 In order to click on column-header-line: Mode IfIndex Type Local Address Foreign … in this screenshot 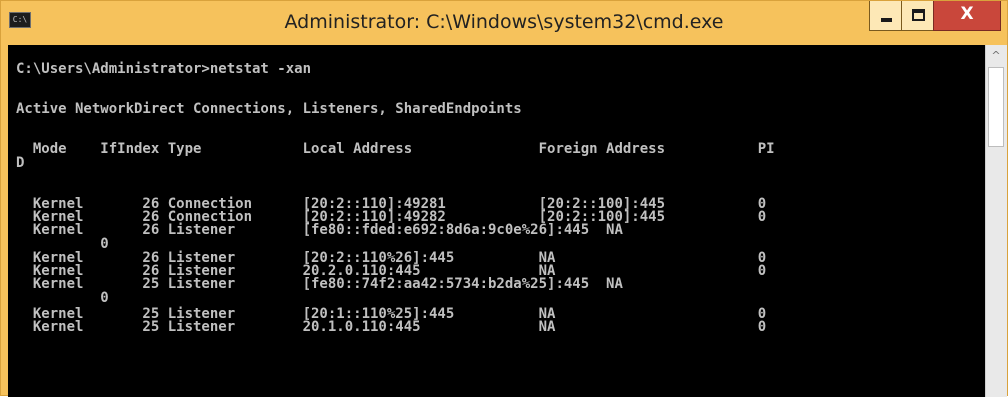, I will do `click(395, 149)`.